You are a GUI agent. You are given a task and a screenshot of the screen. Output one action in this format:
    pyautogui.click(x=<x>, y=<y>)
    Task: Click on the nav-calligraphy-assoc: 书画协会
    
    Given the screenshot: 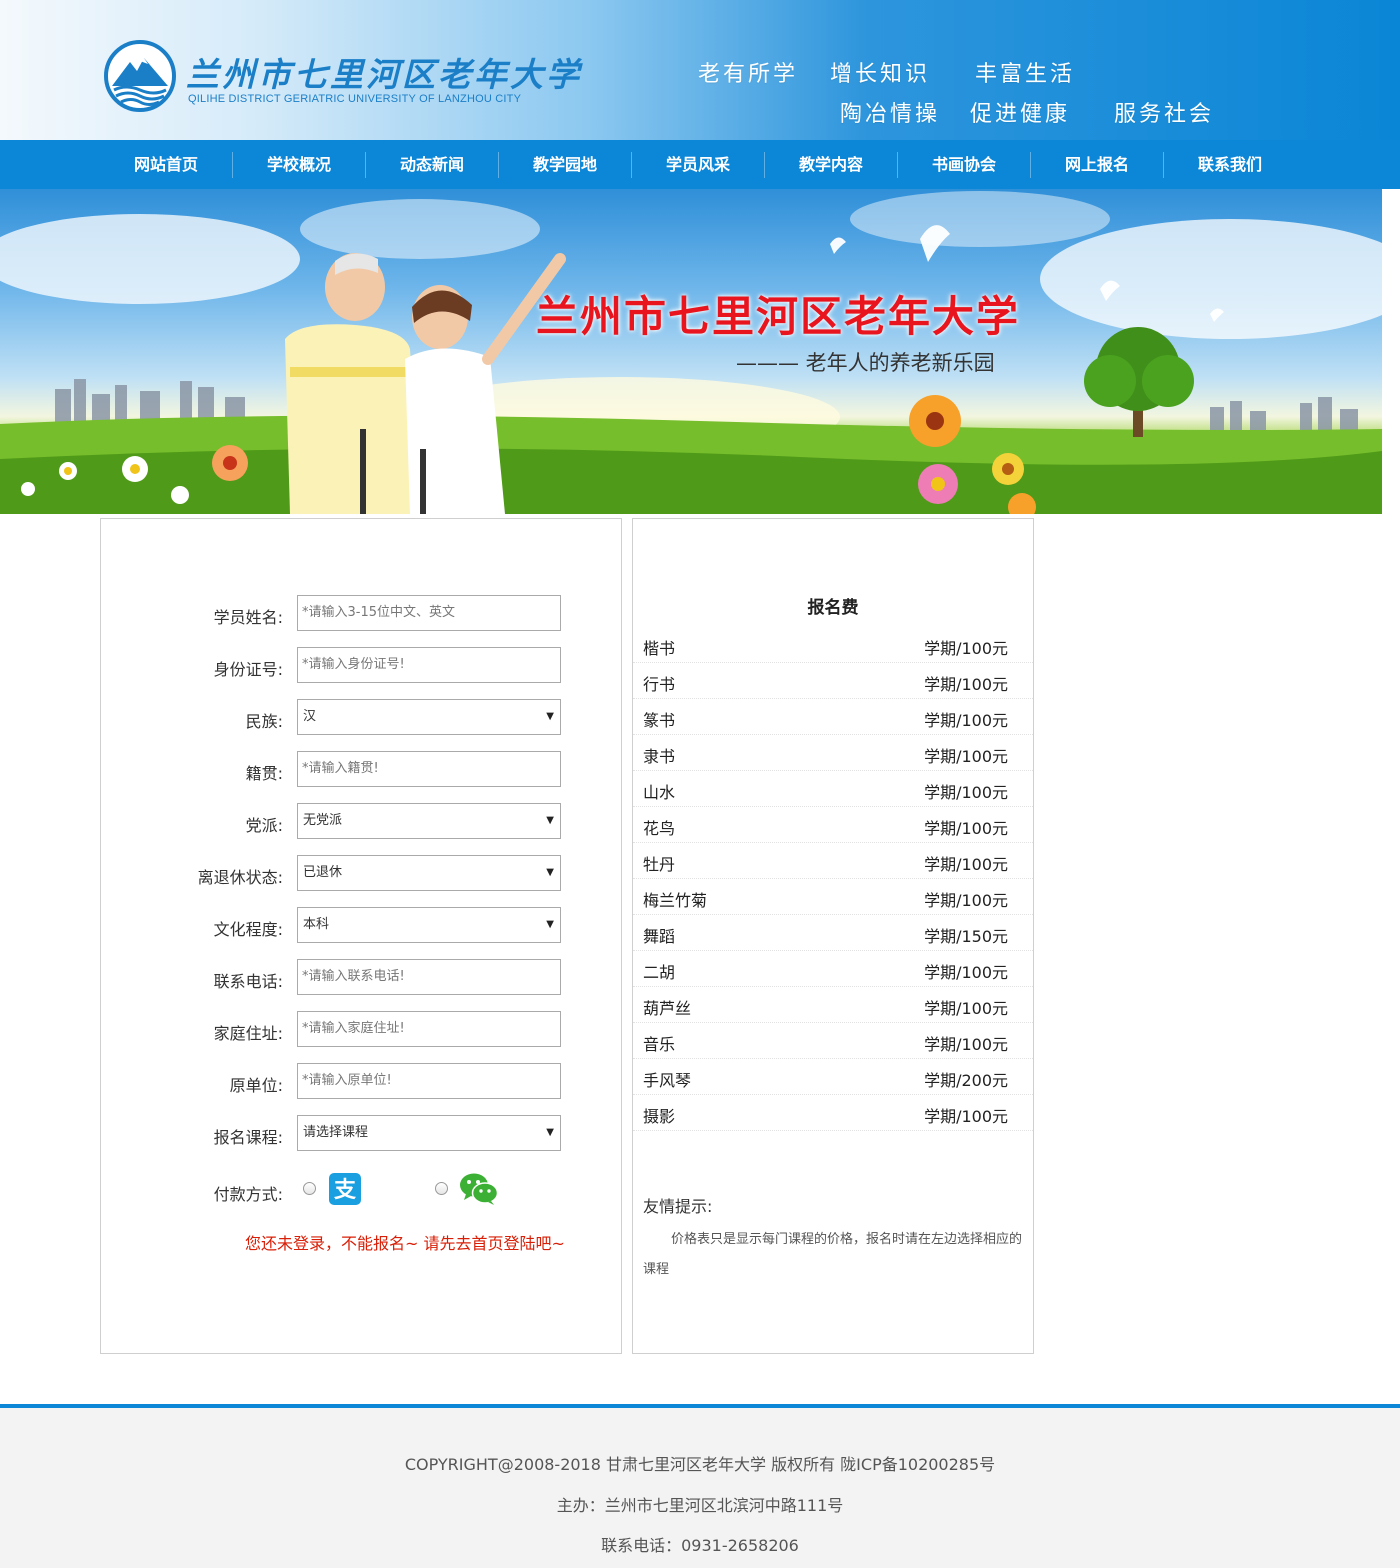 What is the action you would take?
    pyautogui.click(x=964, y=164)
    